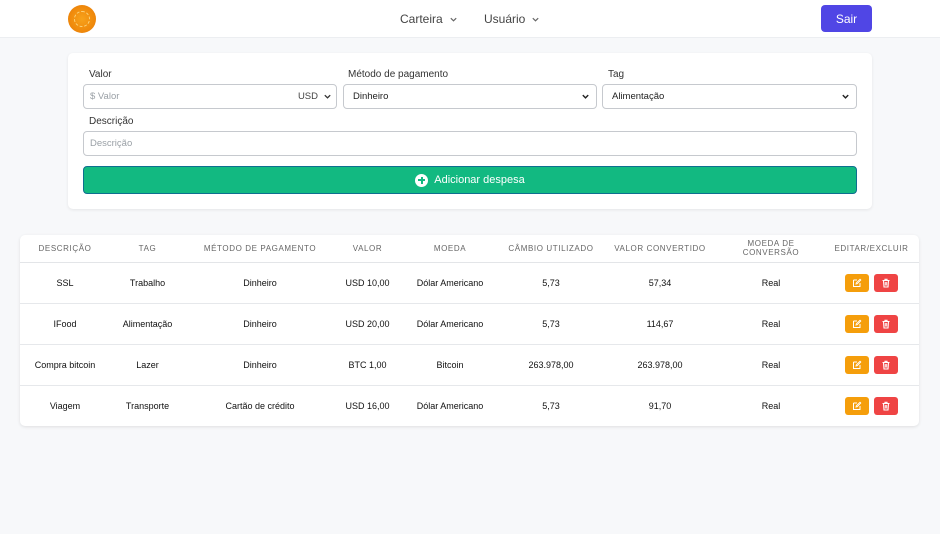  What do you see at coordinates (65, 365) in the screenshot?
I see `table-cell: Compra bitcoin` at bounding box center [65, 365].